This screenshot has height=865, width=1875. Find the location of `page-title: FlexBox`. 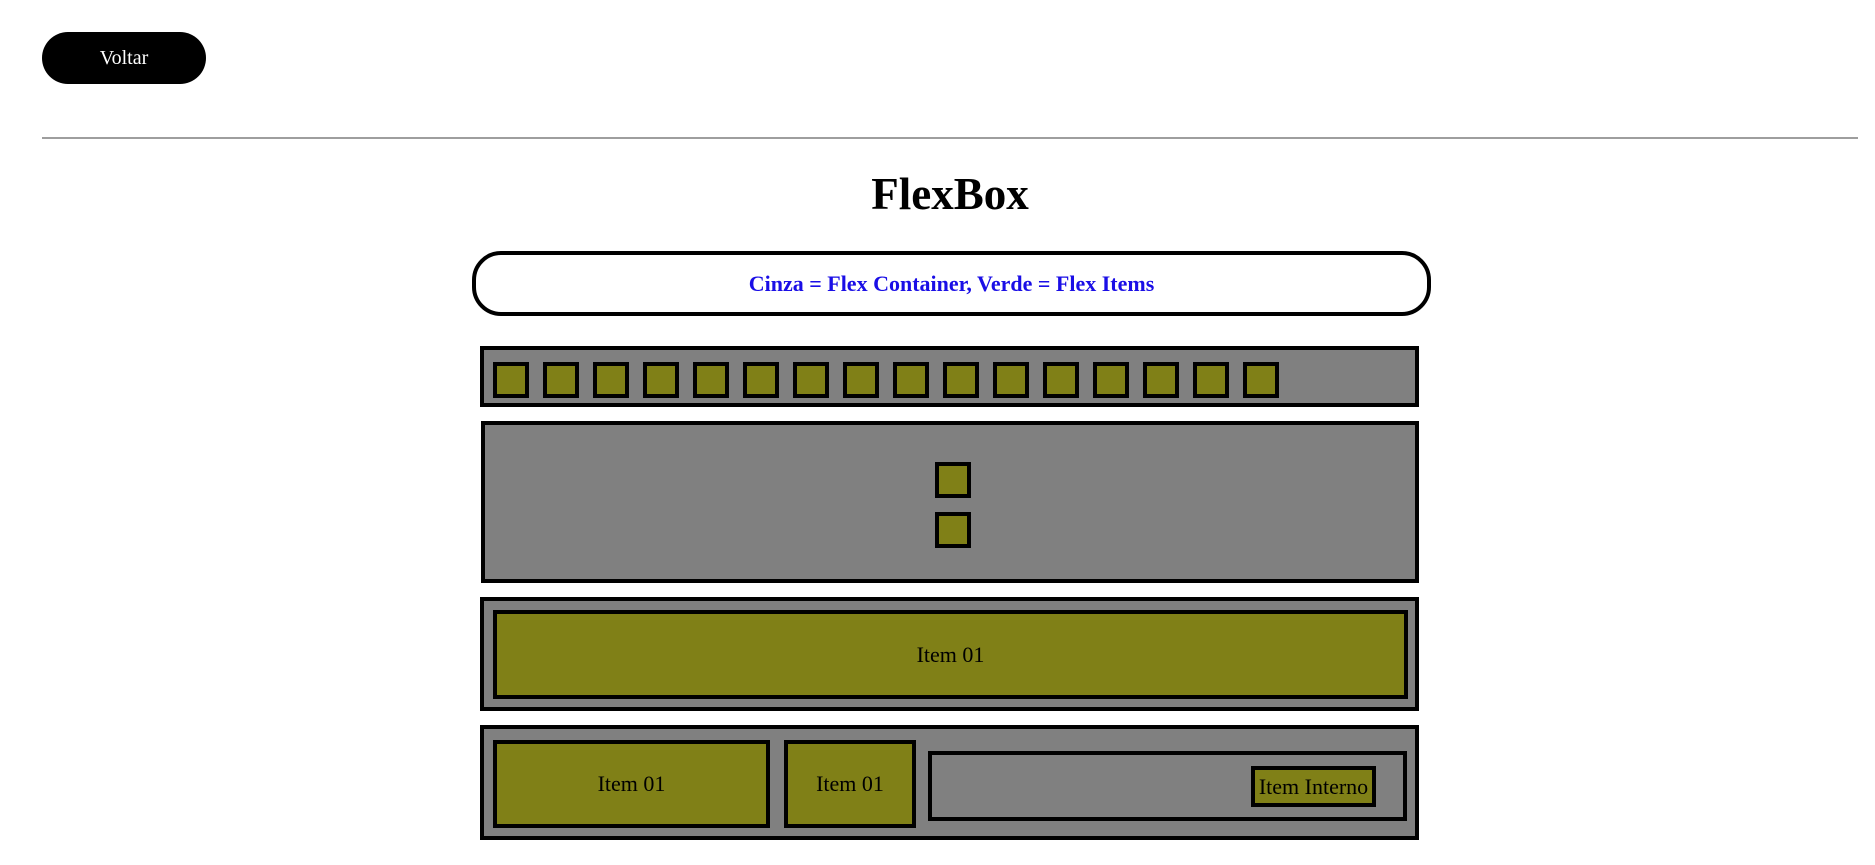

page-title: FlexBox is located at coordinates (950, 194).